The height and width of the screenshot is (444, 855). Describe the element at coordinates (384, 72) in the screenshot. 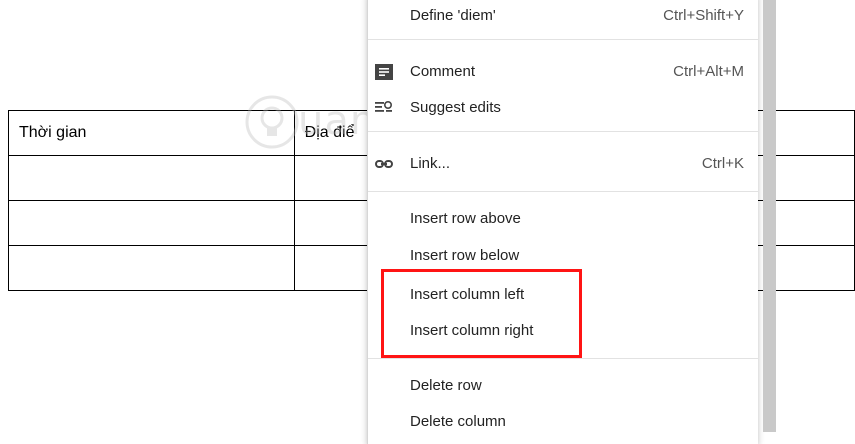

I see `comment-icon` at that location.